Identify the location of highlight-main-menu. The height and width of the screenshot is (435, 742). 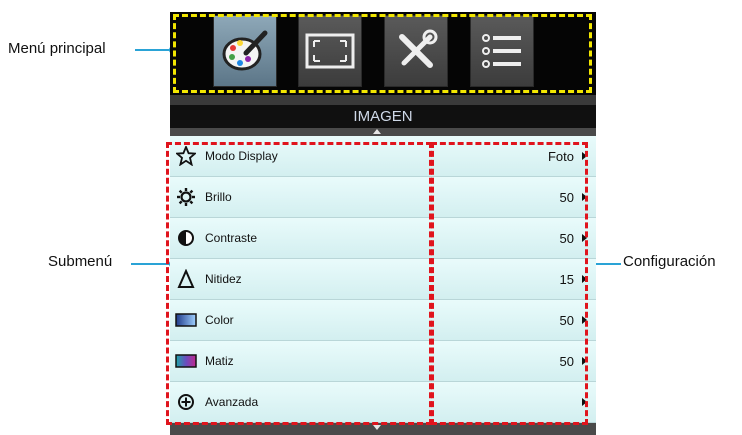
(382, 53).